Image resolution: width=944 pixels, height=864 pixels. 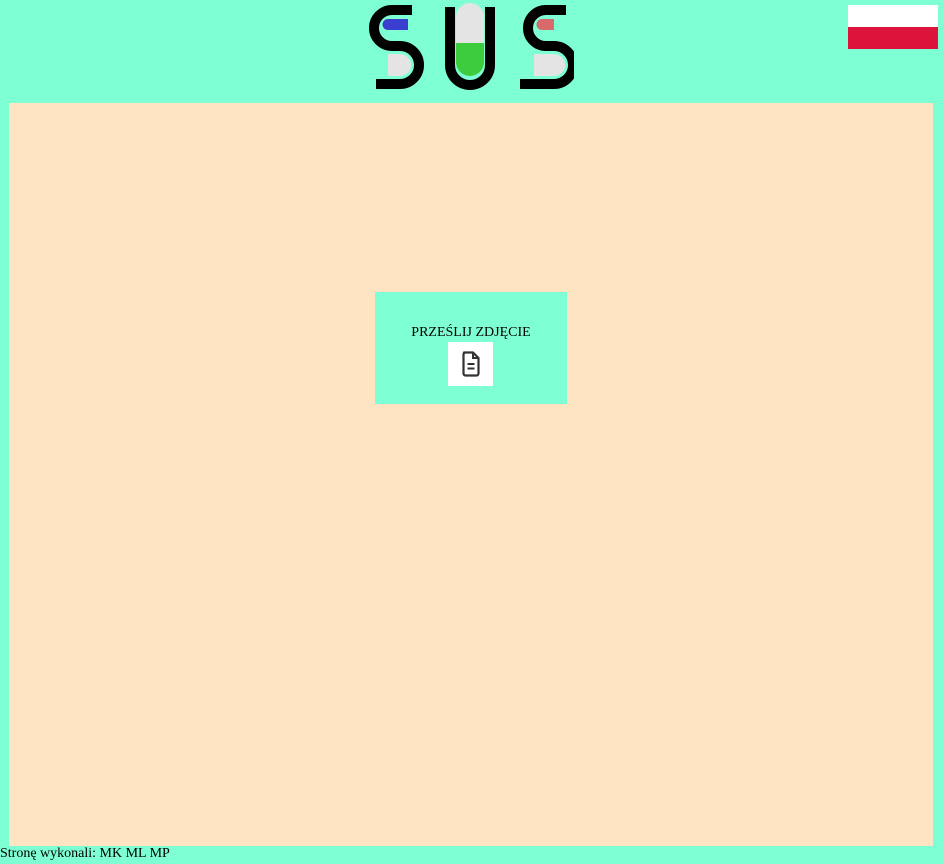 I want to click on pill-light-left-icon, so click(x=399, y=65).